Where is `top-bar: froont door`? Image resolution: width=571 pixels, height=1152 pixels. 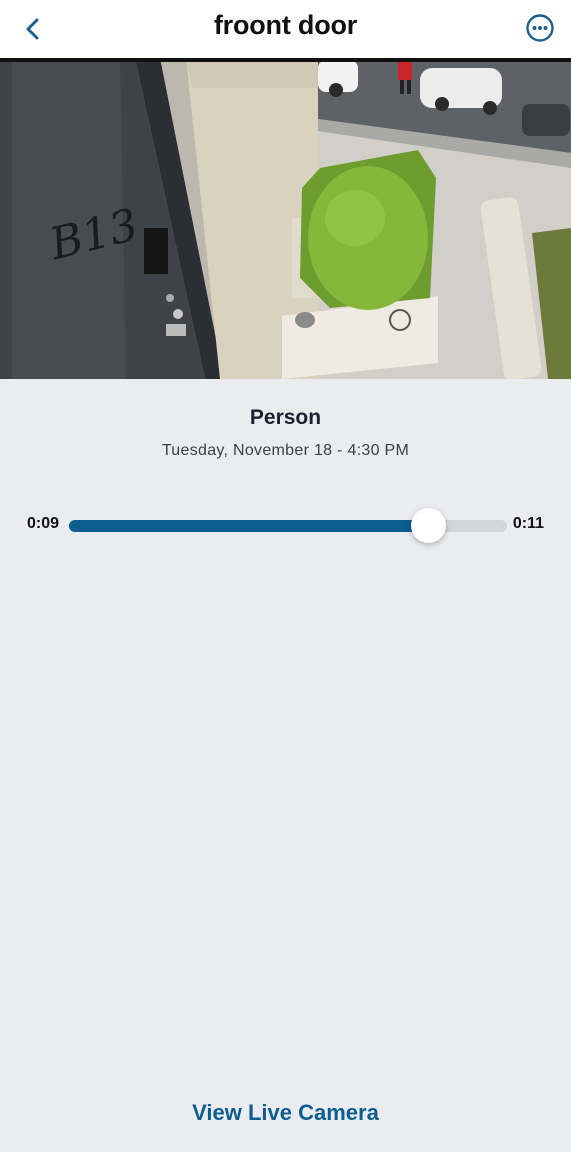
top-bar: froont door is located at coordinates (285, 29).